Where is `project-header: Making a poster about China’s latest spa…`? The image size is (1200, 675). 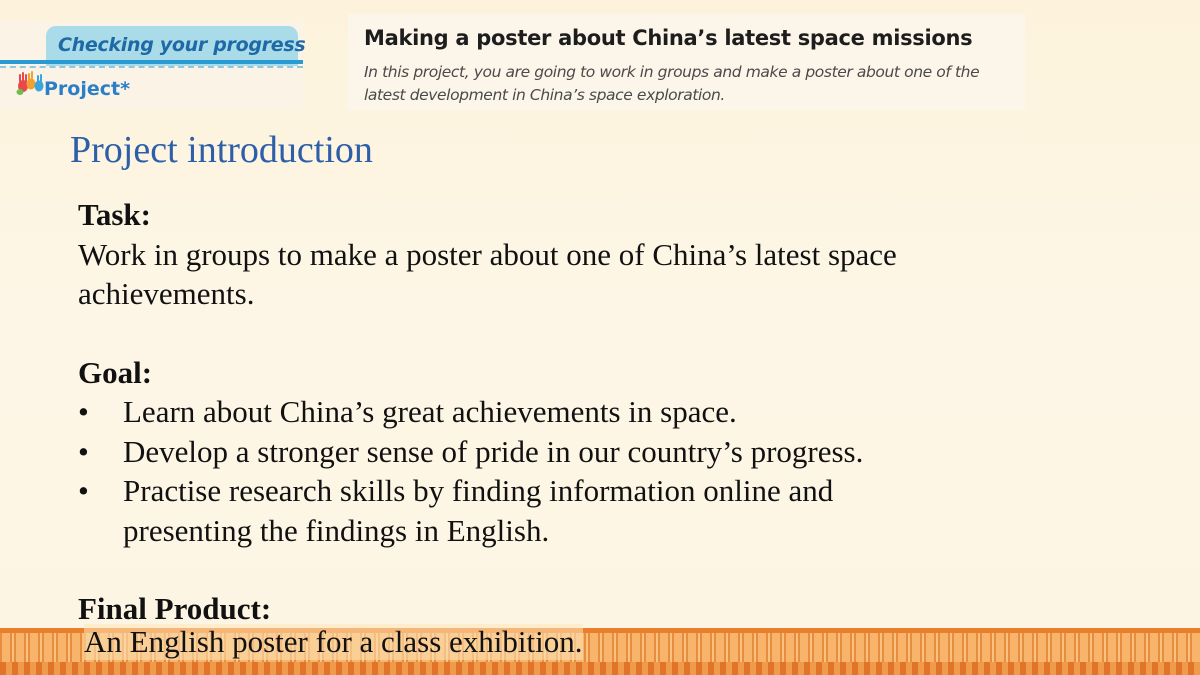 project-header: Making a poster about China’s latest spa… is located at coordinates (686, 62).